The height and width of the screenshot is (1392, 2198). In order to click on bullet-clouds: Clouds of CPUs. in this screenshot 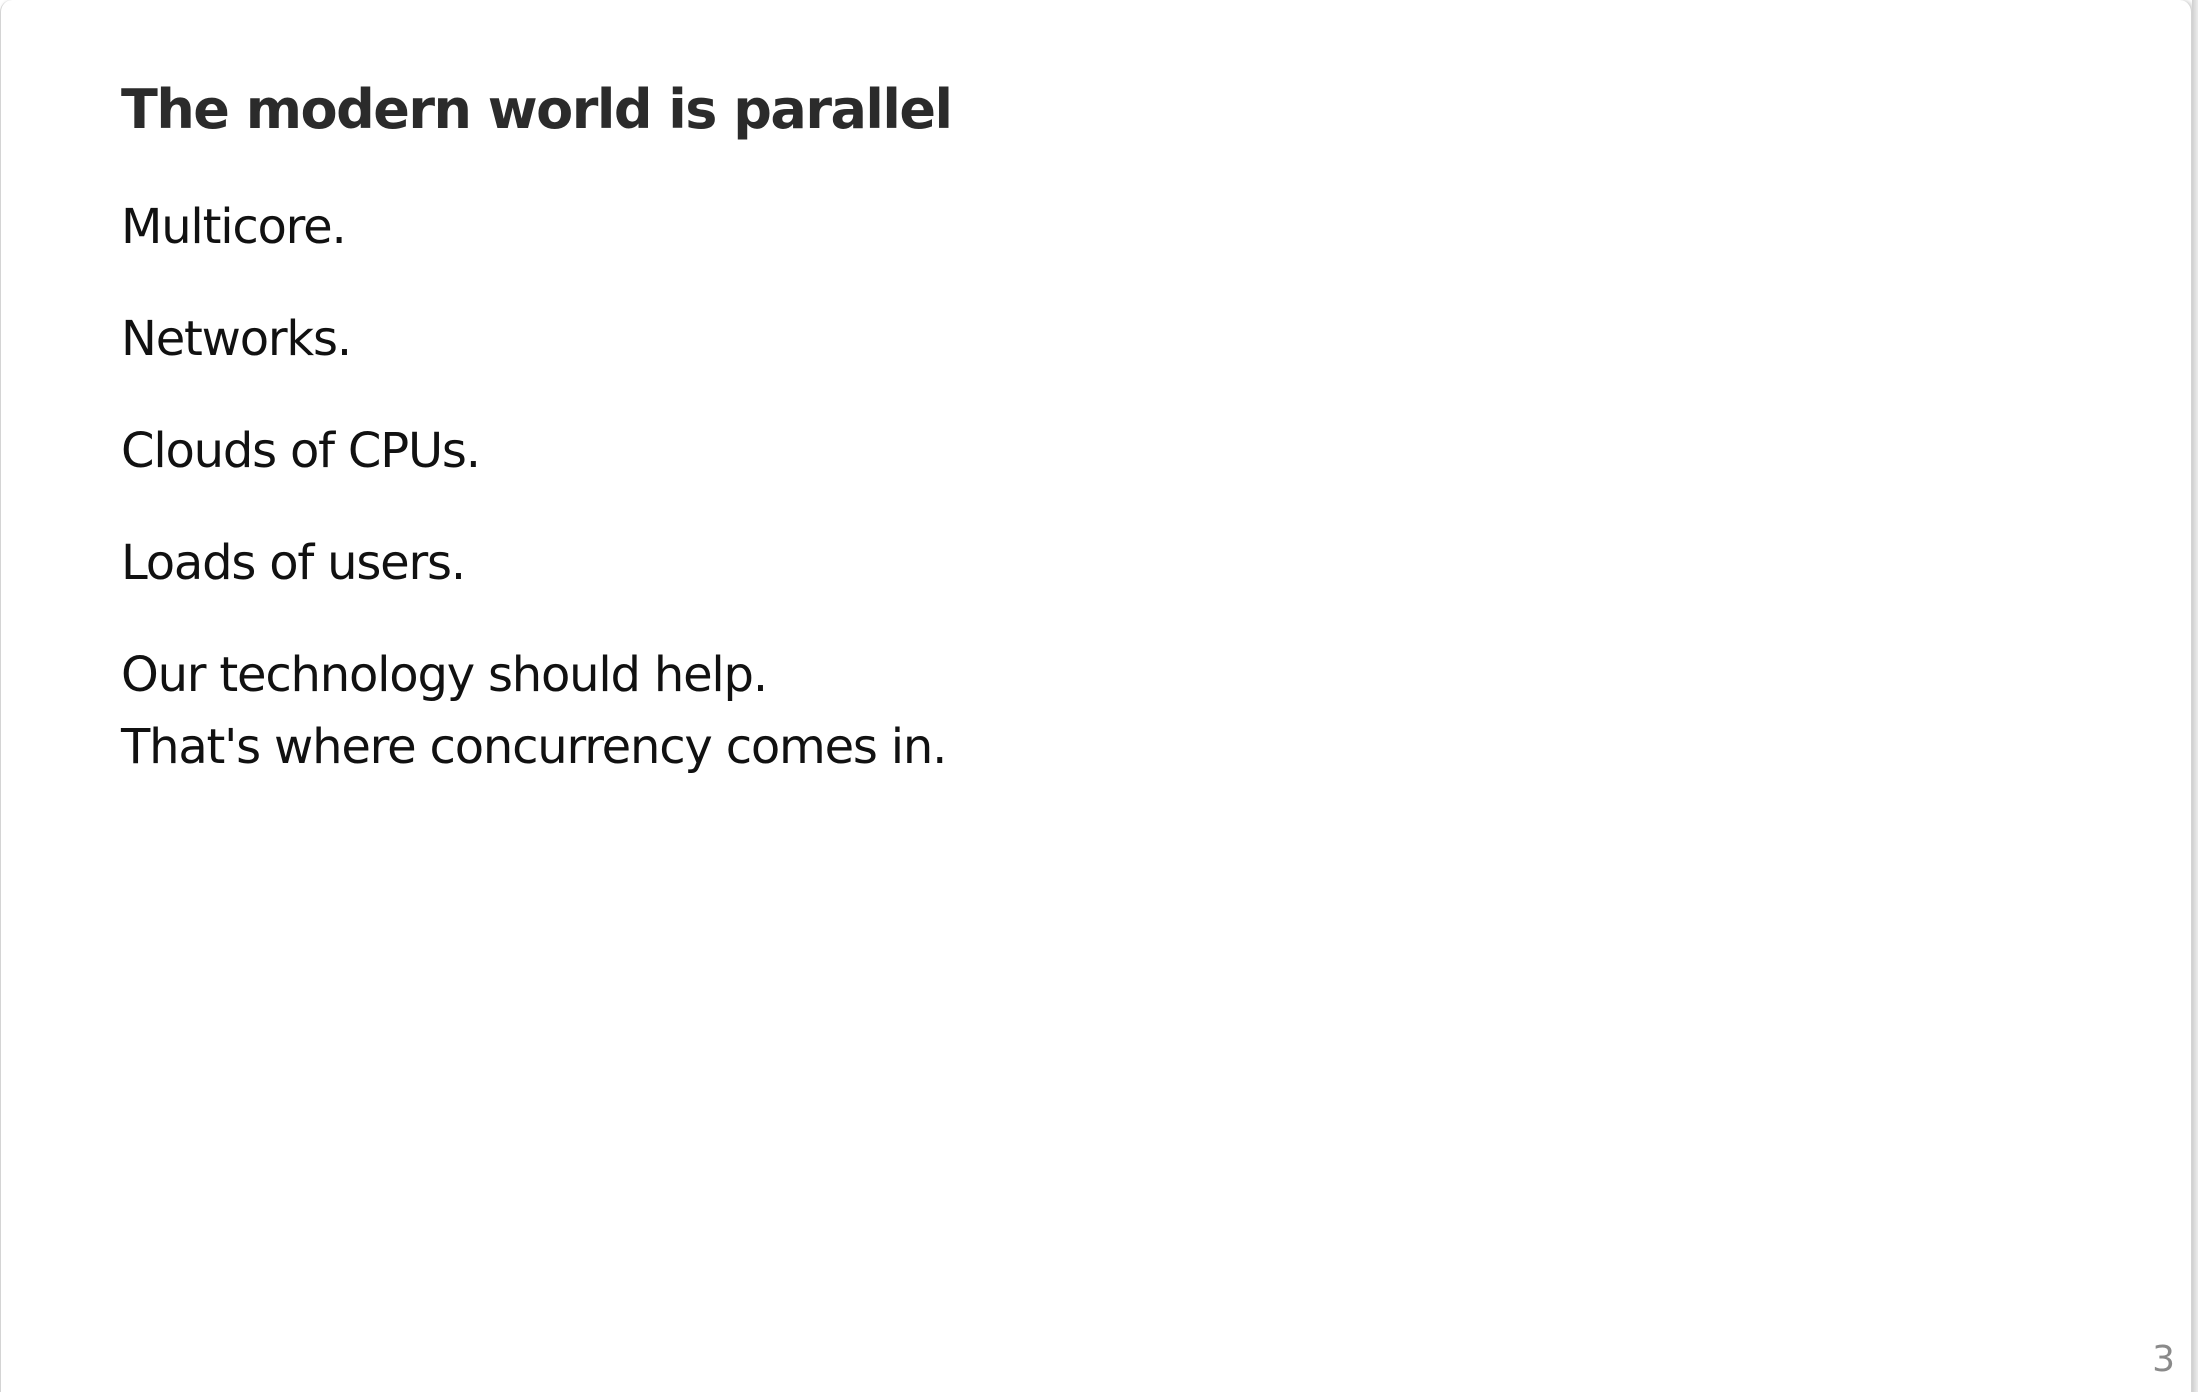, I will do `click(301, 451)`.